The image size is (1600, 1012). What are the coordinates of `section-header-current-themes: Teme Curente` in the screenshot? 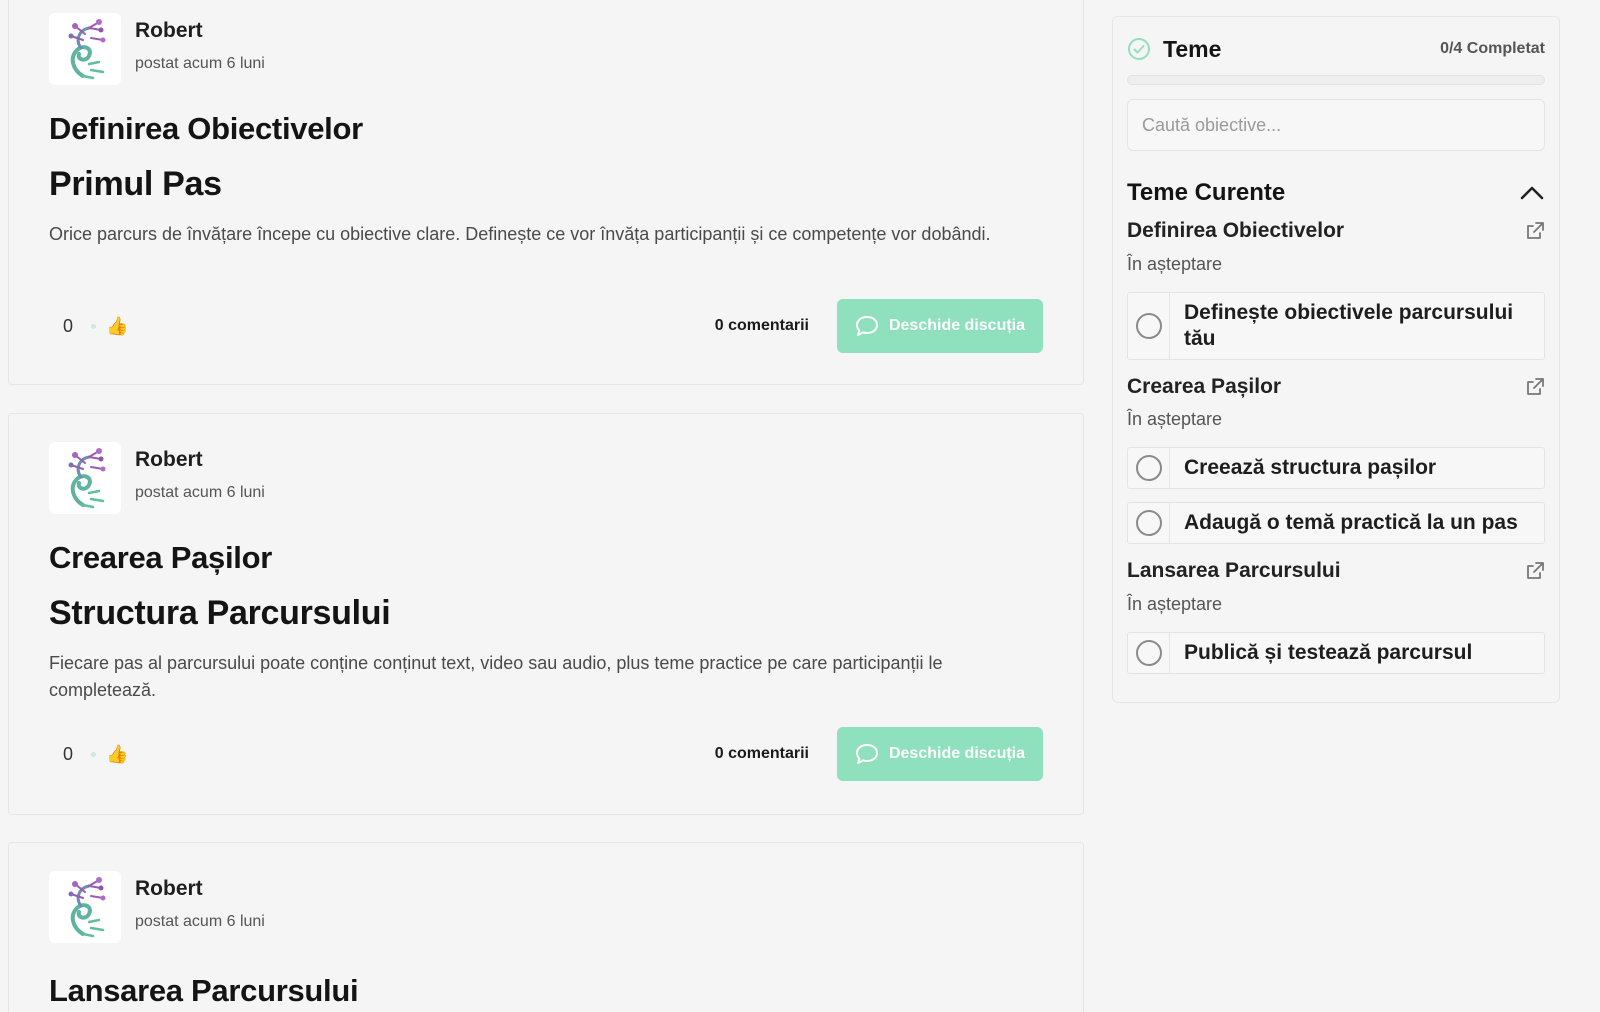 It's located at (1336, 193).